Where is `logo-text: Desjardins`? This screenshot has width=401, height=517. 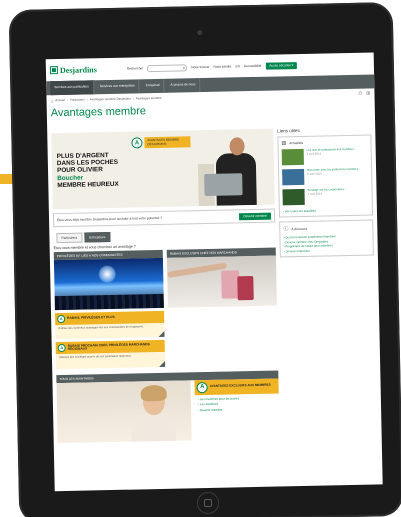 logo-text: Desjardins is located at coordinates (78, 69).